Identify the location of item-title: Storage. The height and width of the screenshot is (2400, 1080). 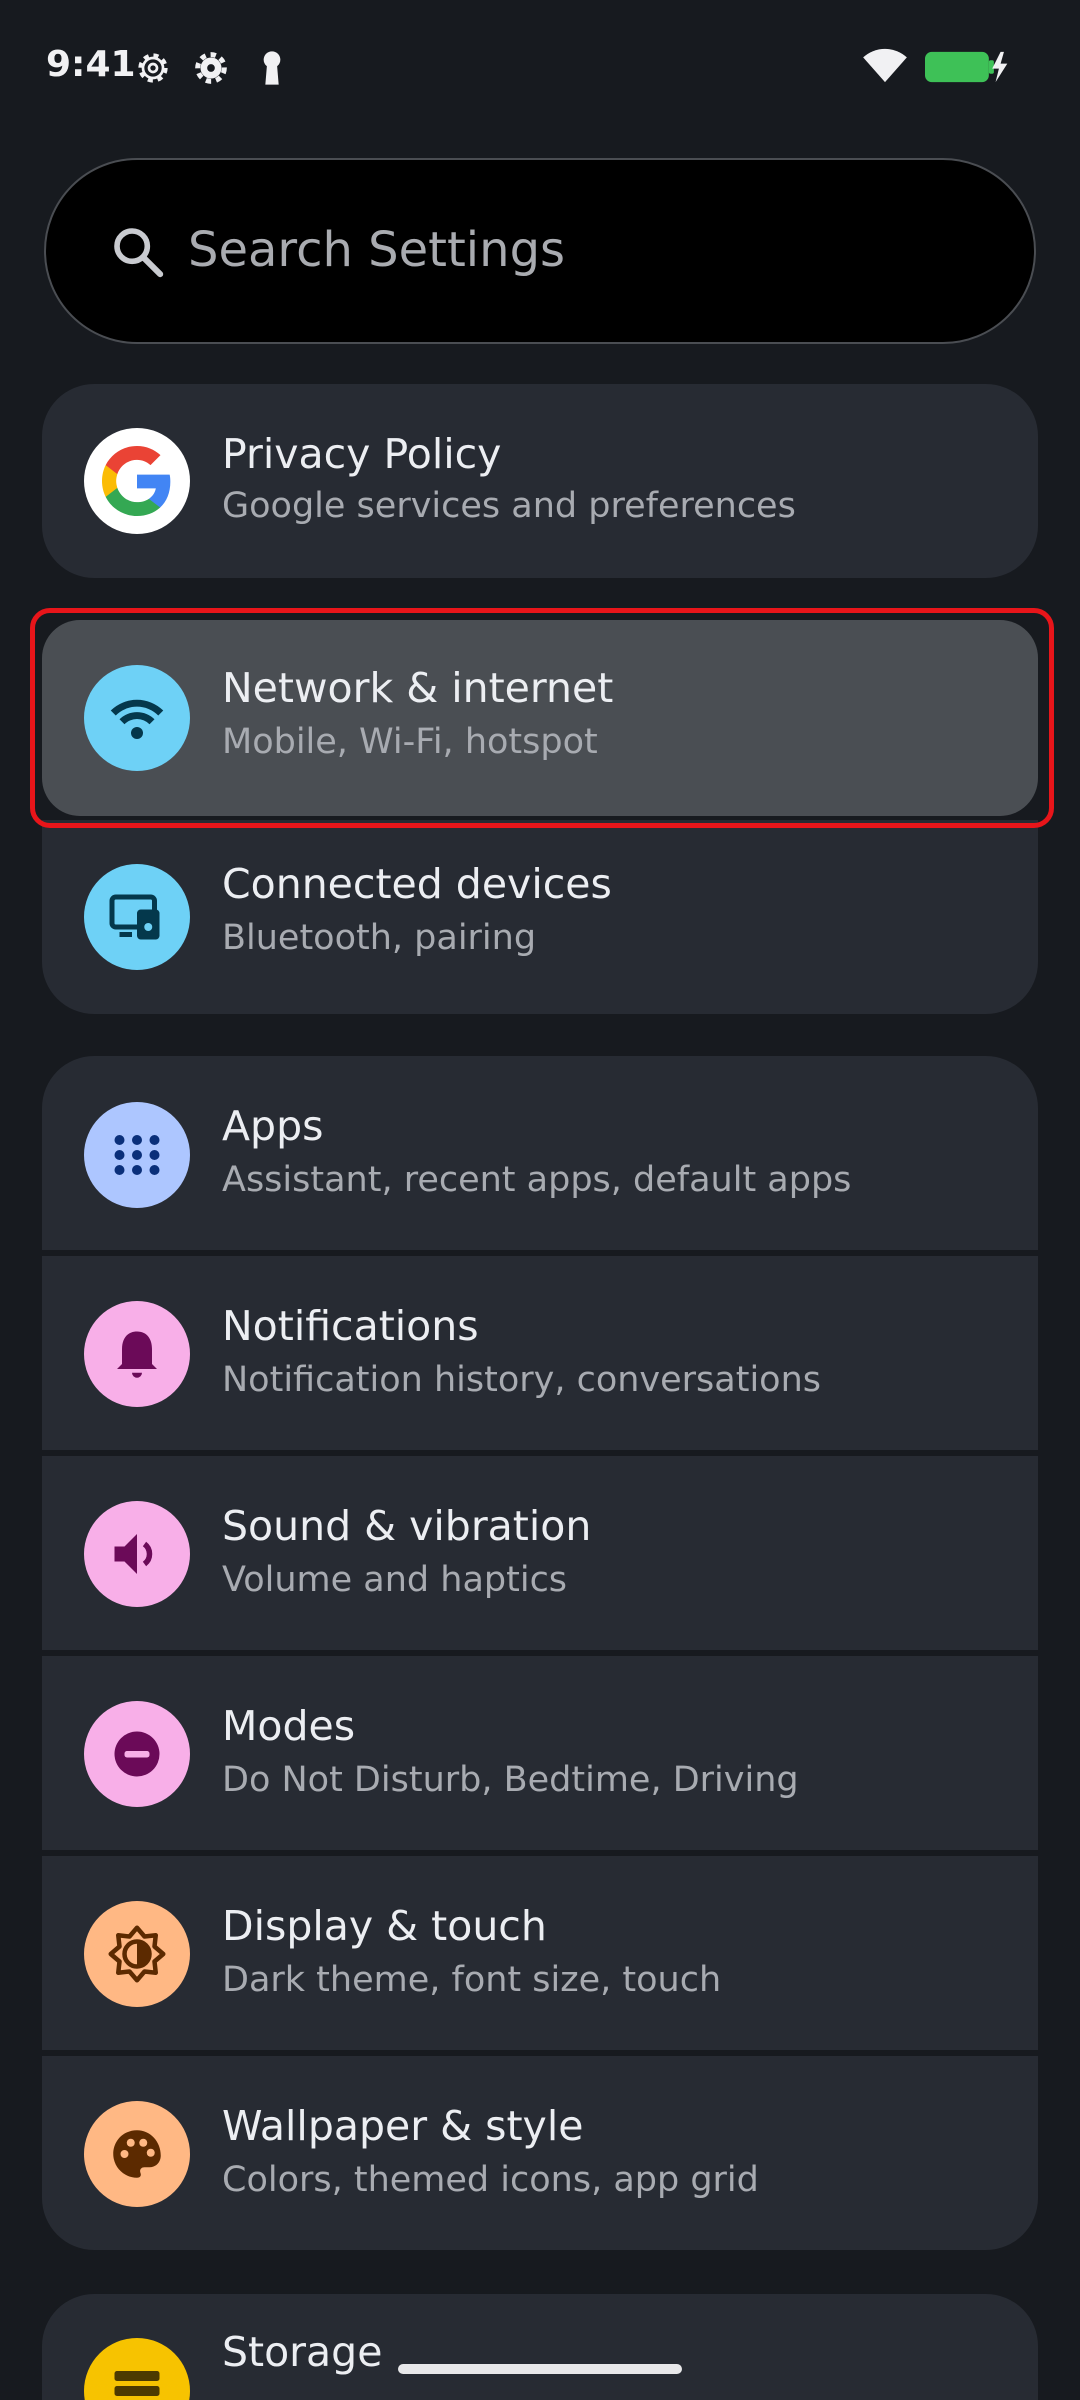
(302, 2352).